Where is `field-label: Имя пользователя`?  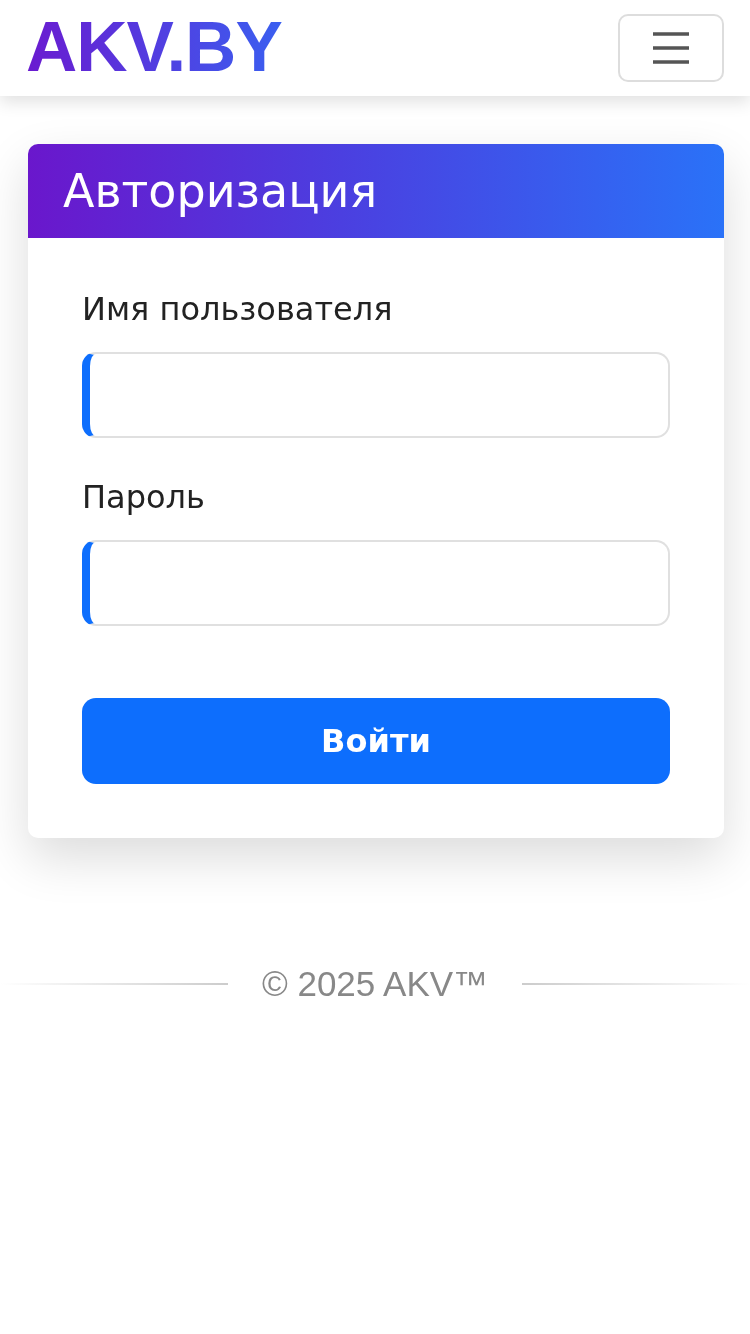 field-label: Имя пользователя is located at coordinates (238, 309).